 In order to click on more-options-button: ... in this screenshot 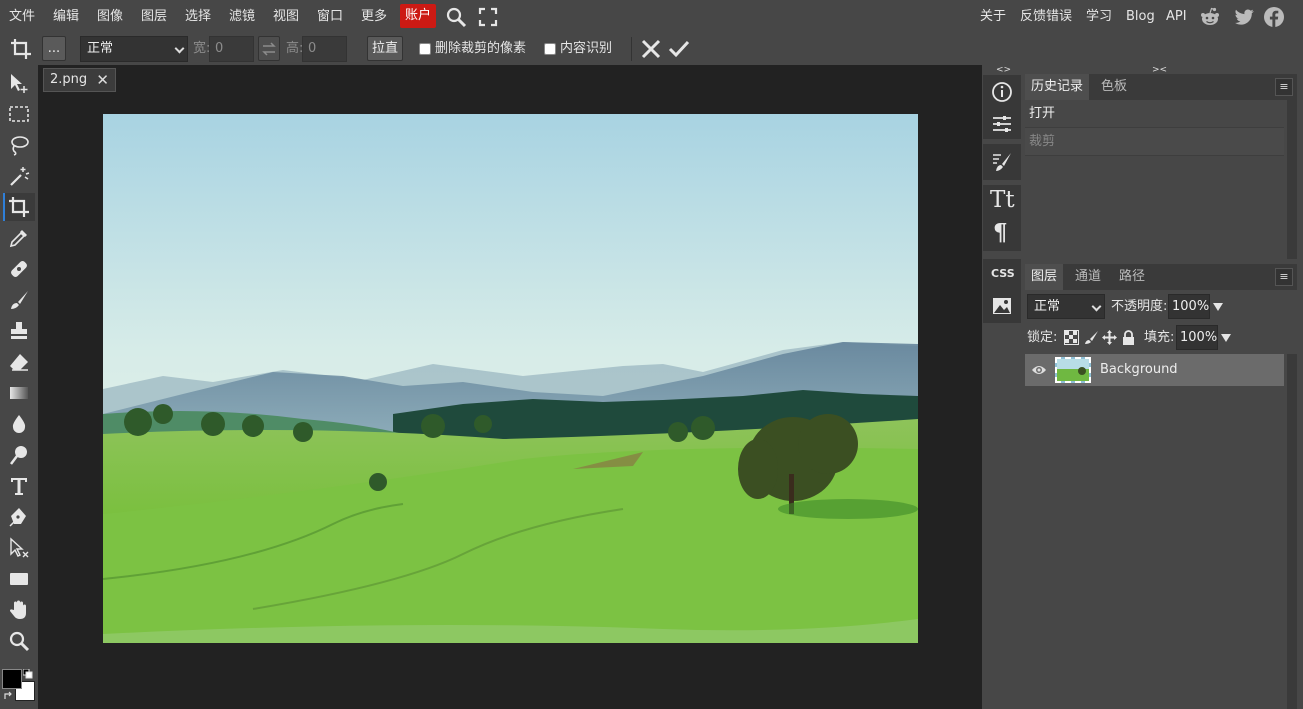, I will do `click(54, 48)`.